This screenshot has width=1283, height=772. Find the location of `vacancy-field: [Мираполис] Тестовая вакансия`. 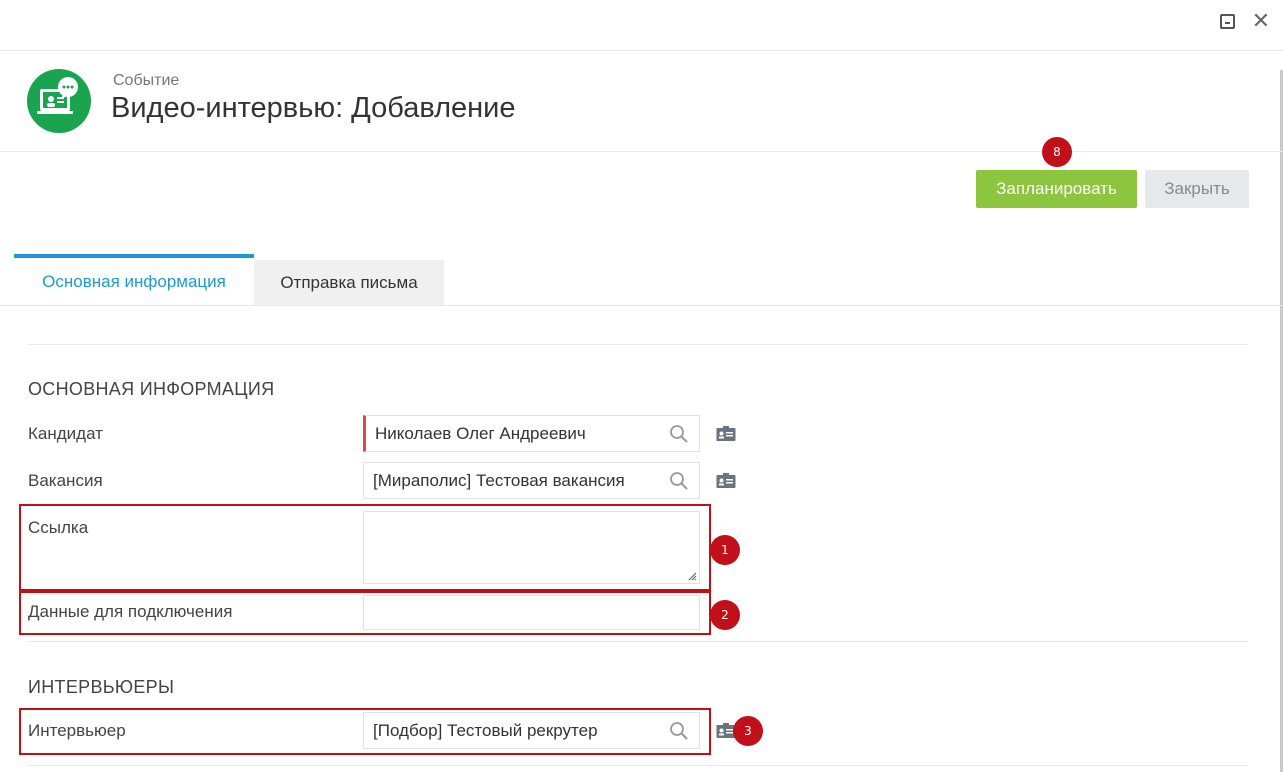

vacancy-field: [Мираполис] Тестовая вакансия is located at coordinates (531, 480).